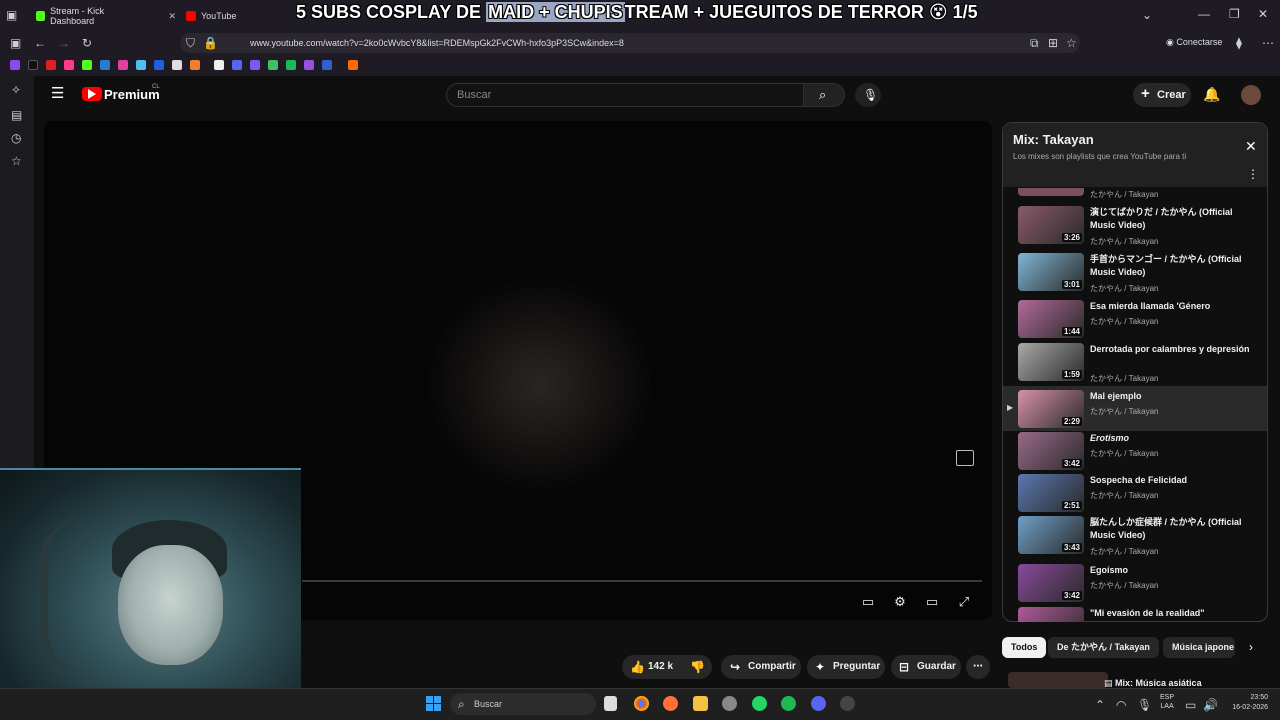 This screenshot has width=1280, height=720. Describe the element at coordinates (16, 115) in the screenshot. I see `collections-icon: ▤` at that location.